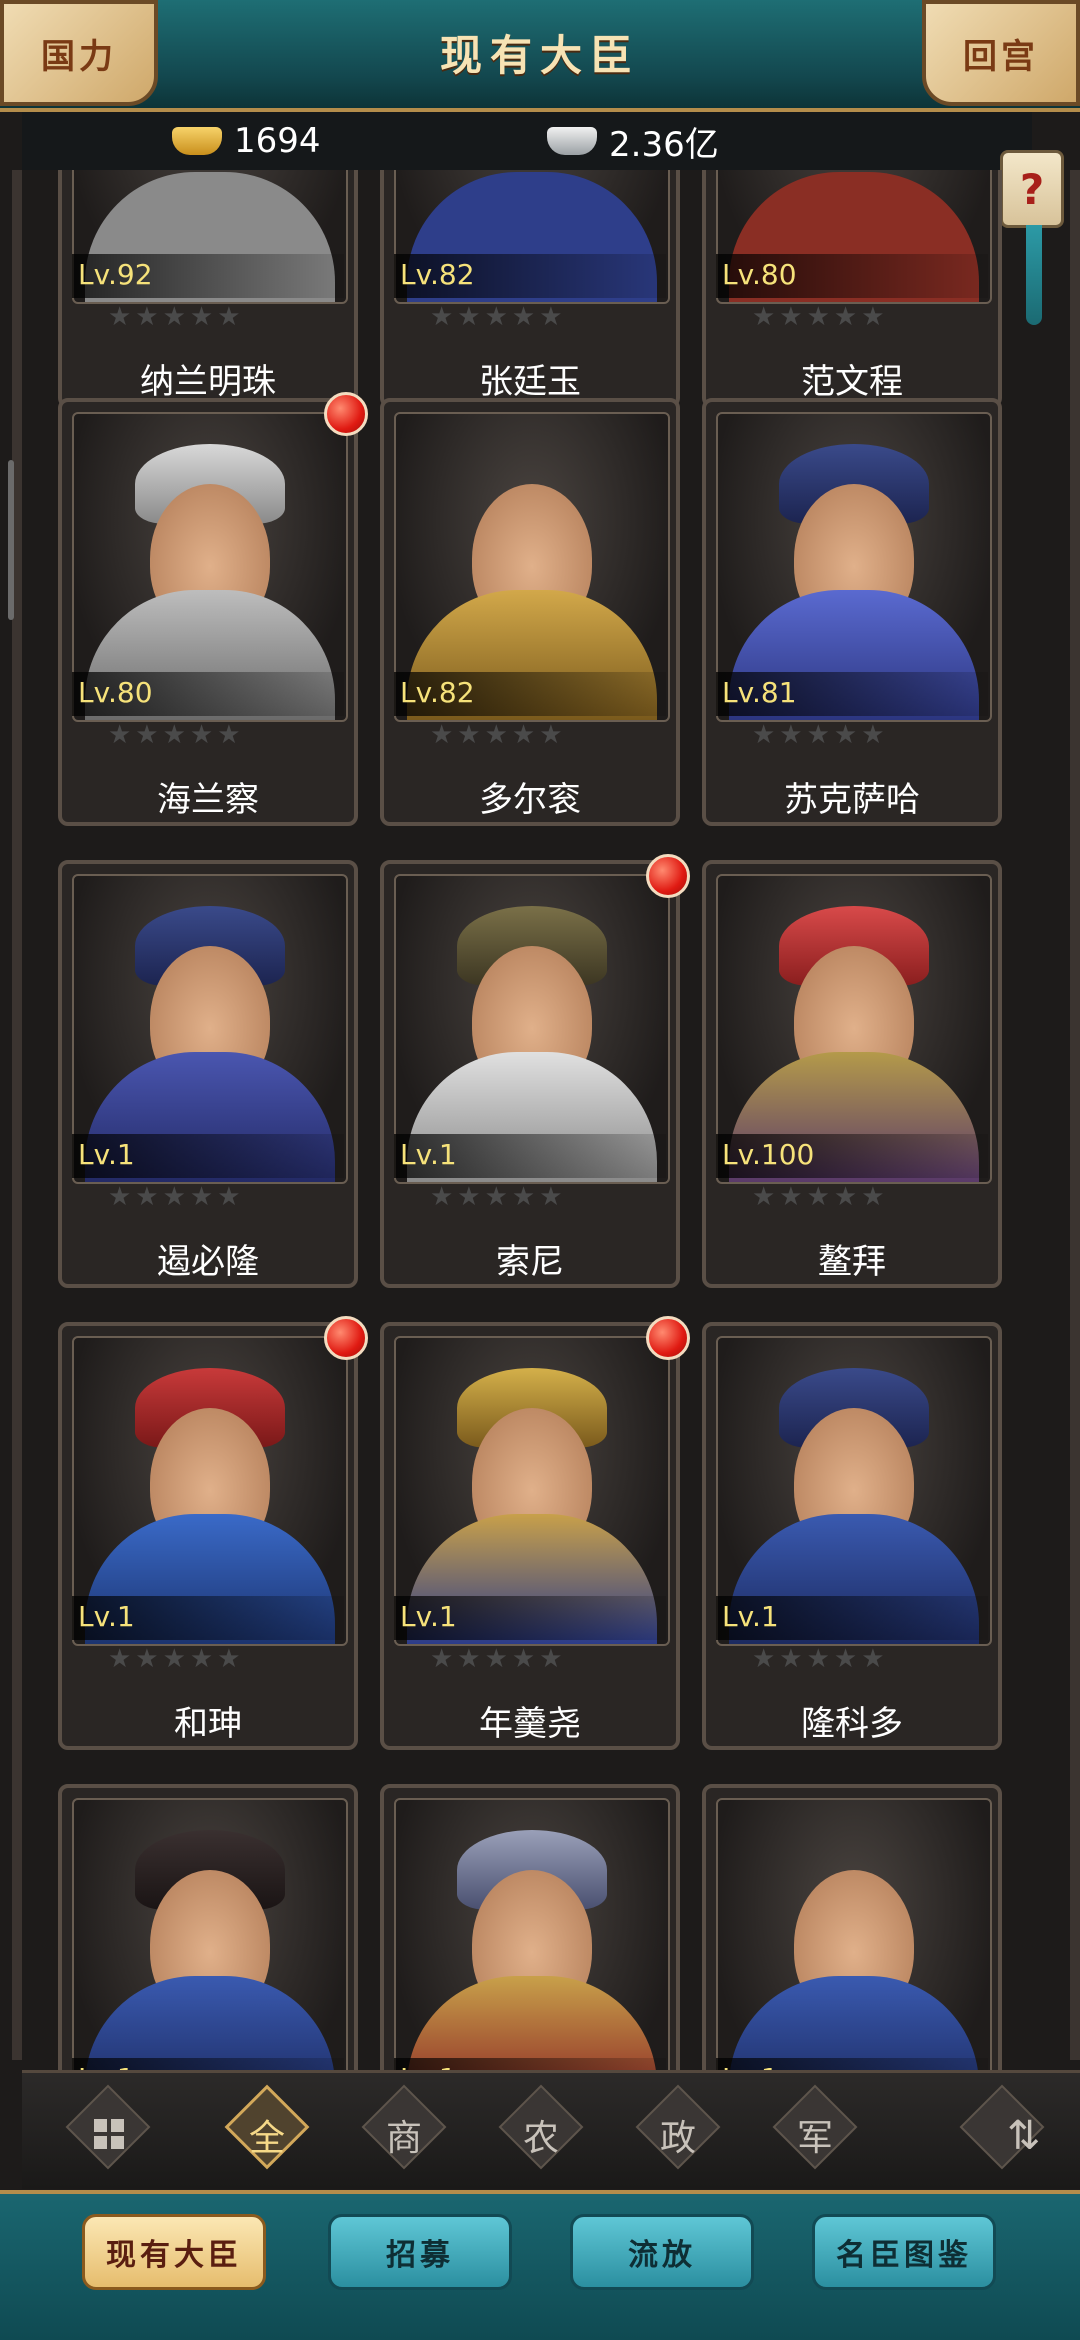 The height and width of the screenshot is (2340, 1080). I want to click on scroll-indicator, so click(11, 540).